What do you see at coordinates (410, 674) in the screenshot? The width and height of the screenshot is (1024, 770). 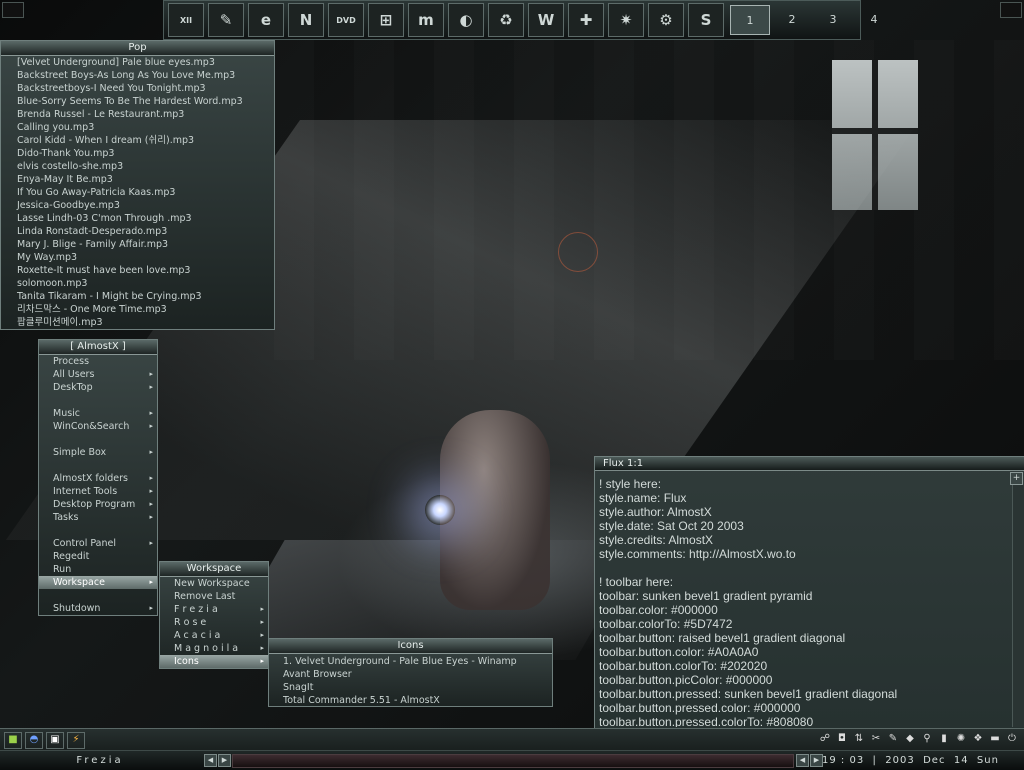 I see `icons-menu-item: Avant Browser` at bounding box center [410, 674].